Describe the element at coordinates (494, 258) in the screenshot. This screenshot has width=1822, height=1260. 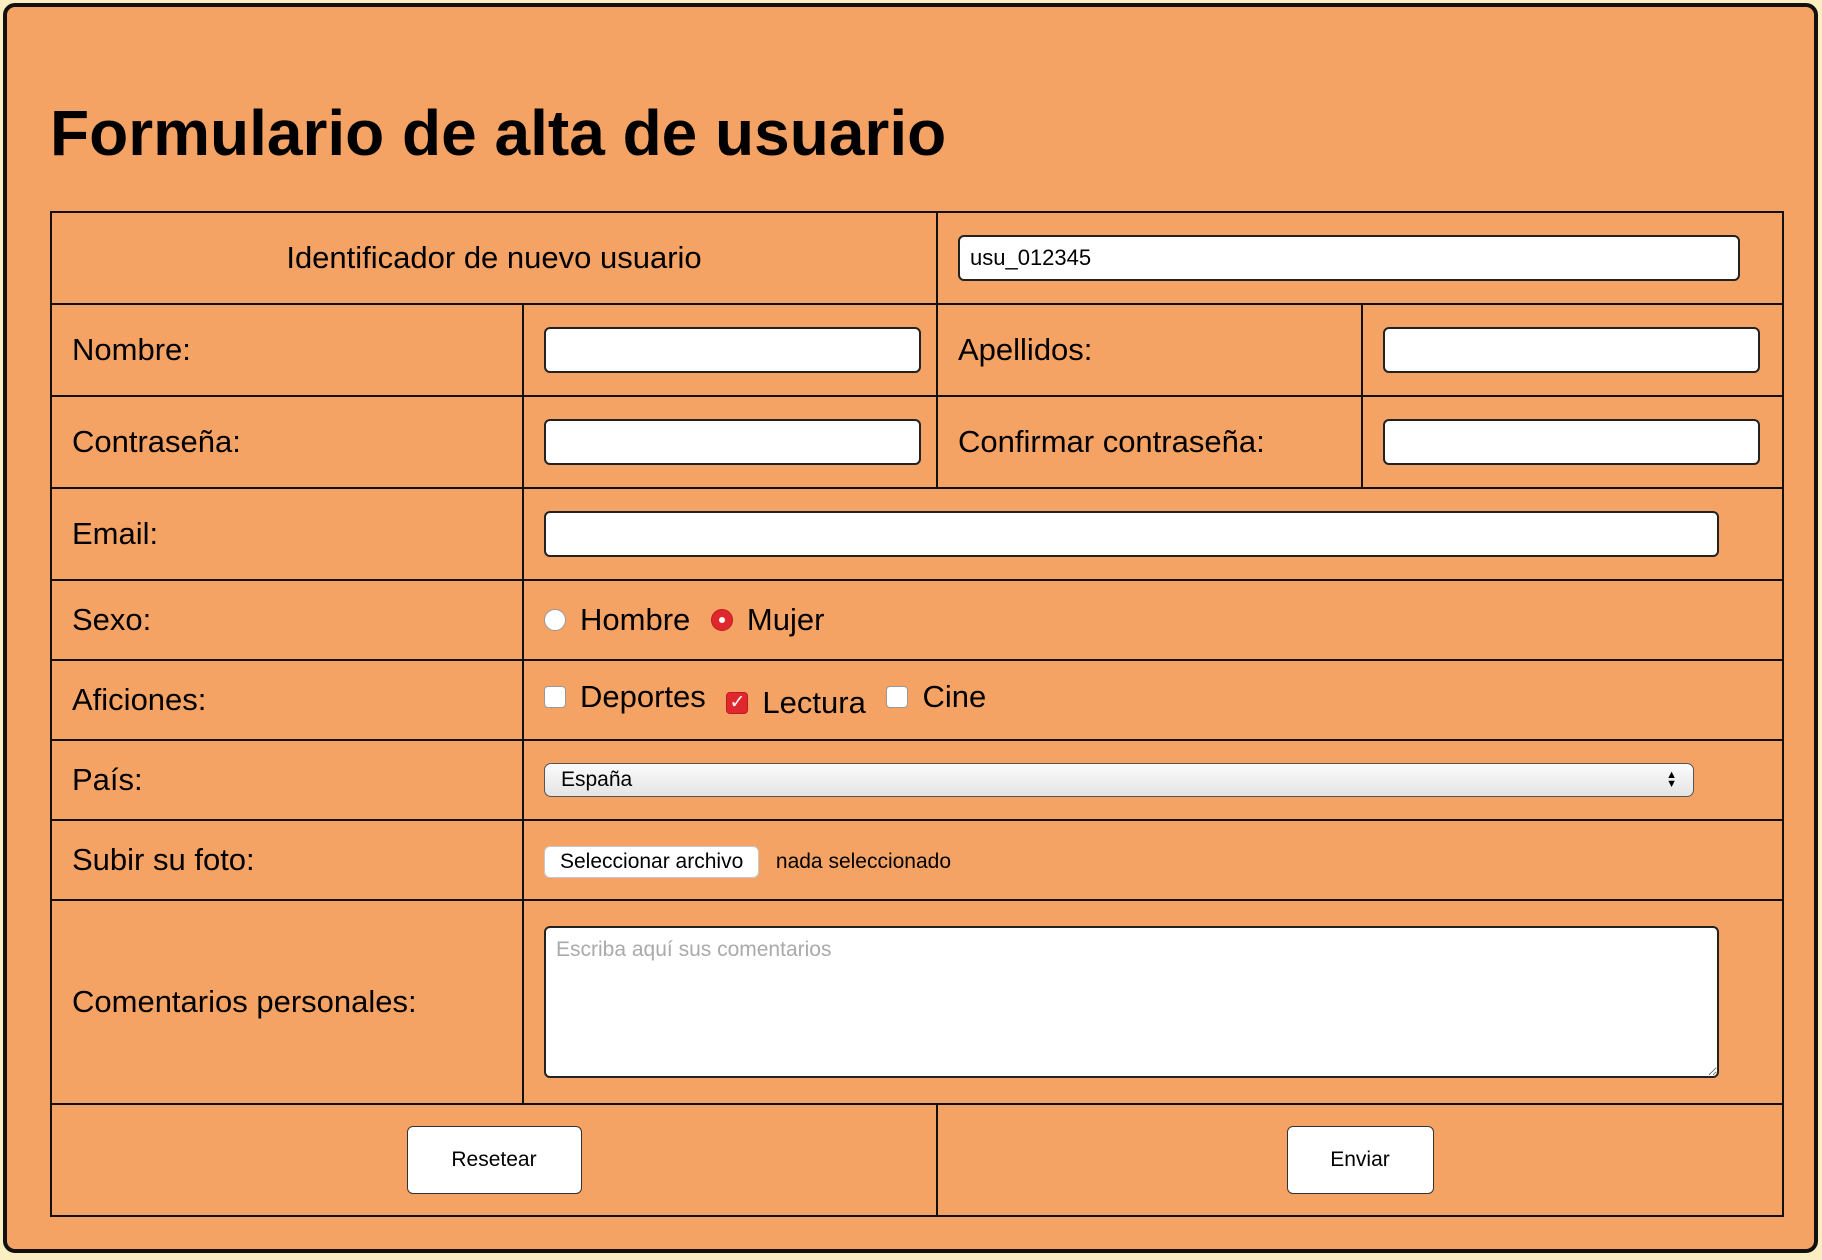
I see `user-id-label: Identificador de nuevo usuario` at that location.